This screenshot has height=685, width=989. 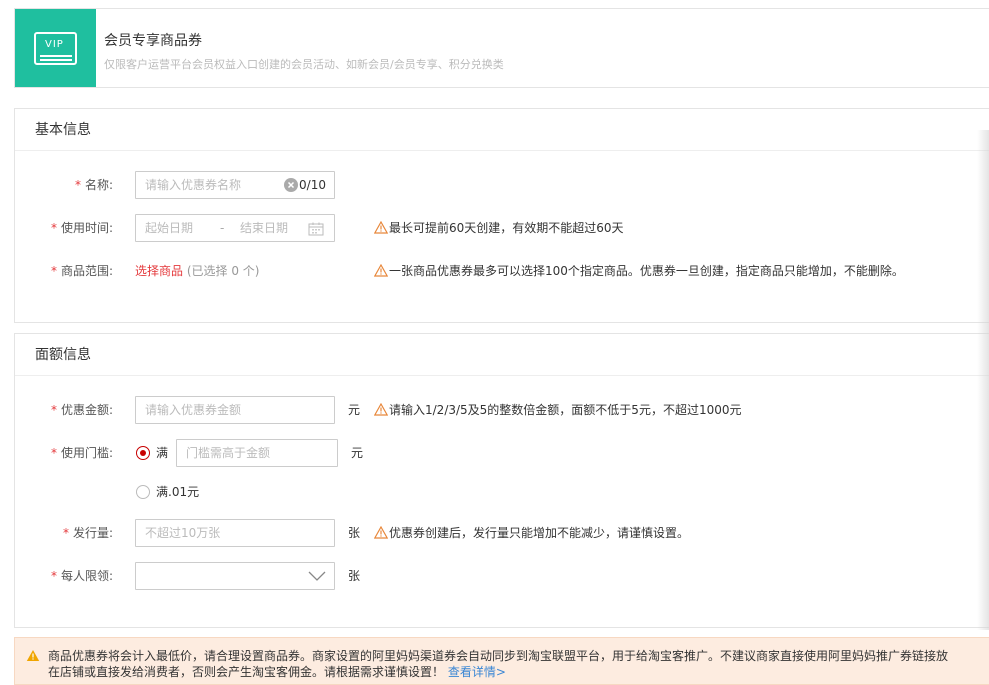 I want to click on page-title: 会员专享商品券, so click(x=153, y=41).